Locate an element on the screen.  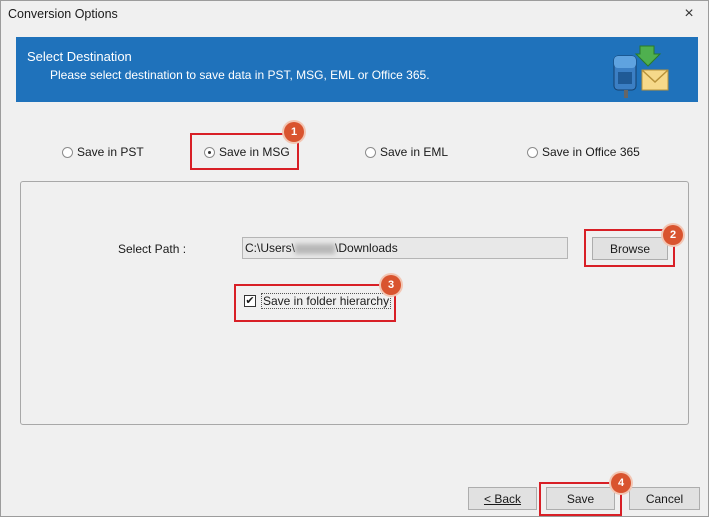
radio-button-selected is located at coordinates (209, 152).